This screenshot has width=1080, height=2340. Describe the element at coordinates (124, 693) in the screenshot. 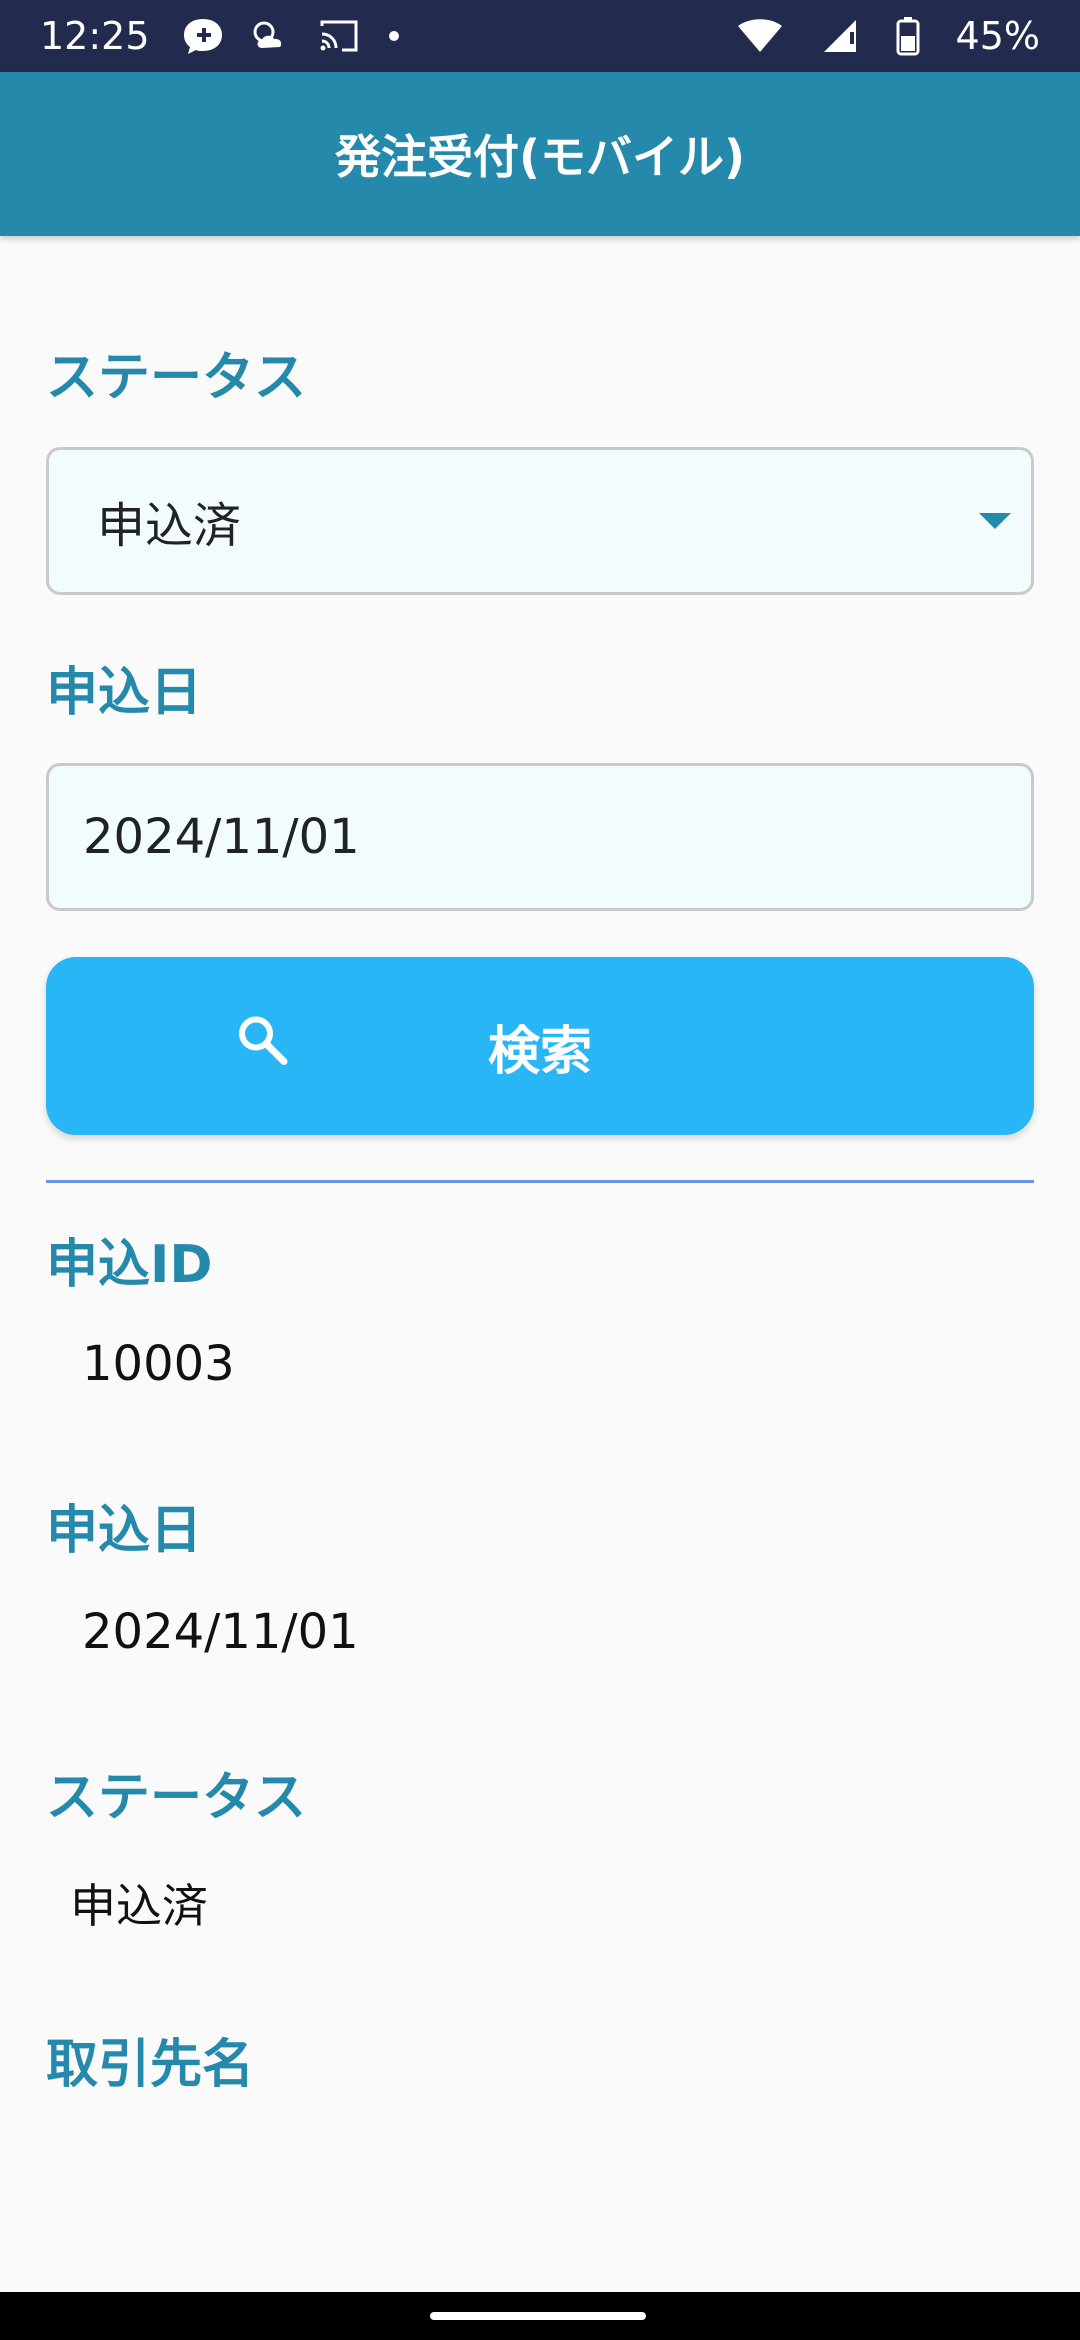

I see `date-label: 申込日` at that location.